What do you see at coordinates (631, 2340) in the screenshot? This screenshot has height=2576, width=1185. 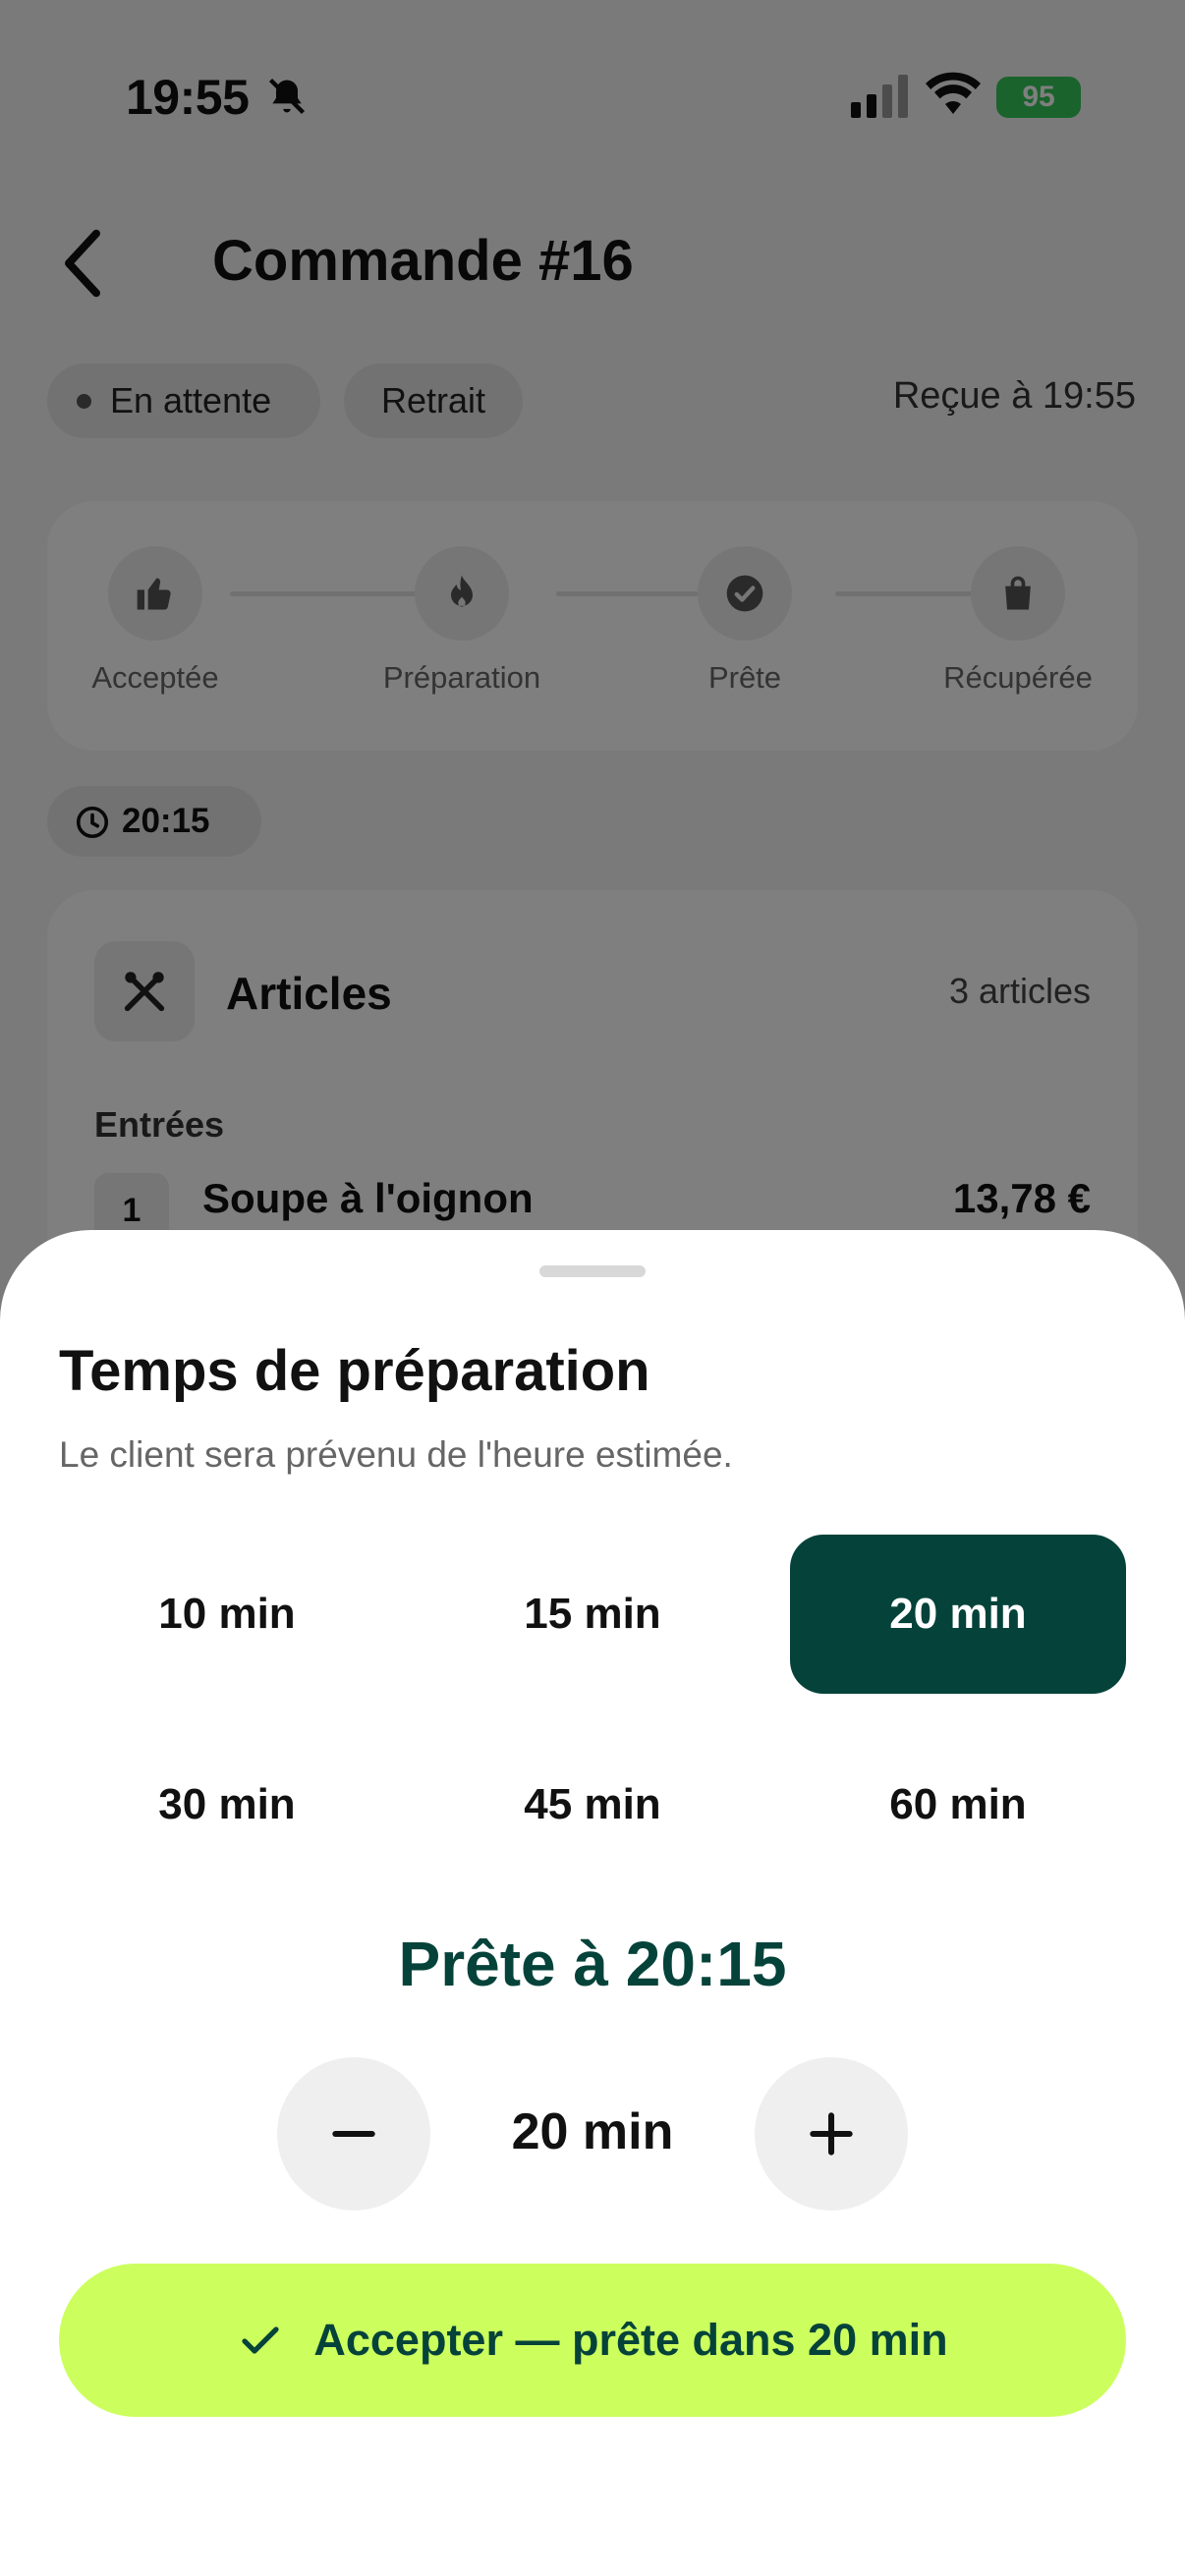 I see `accept-button-label: Accepter — prête dans 20 min` at bounding box center [631, 2340].